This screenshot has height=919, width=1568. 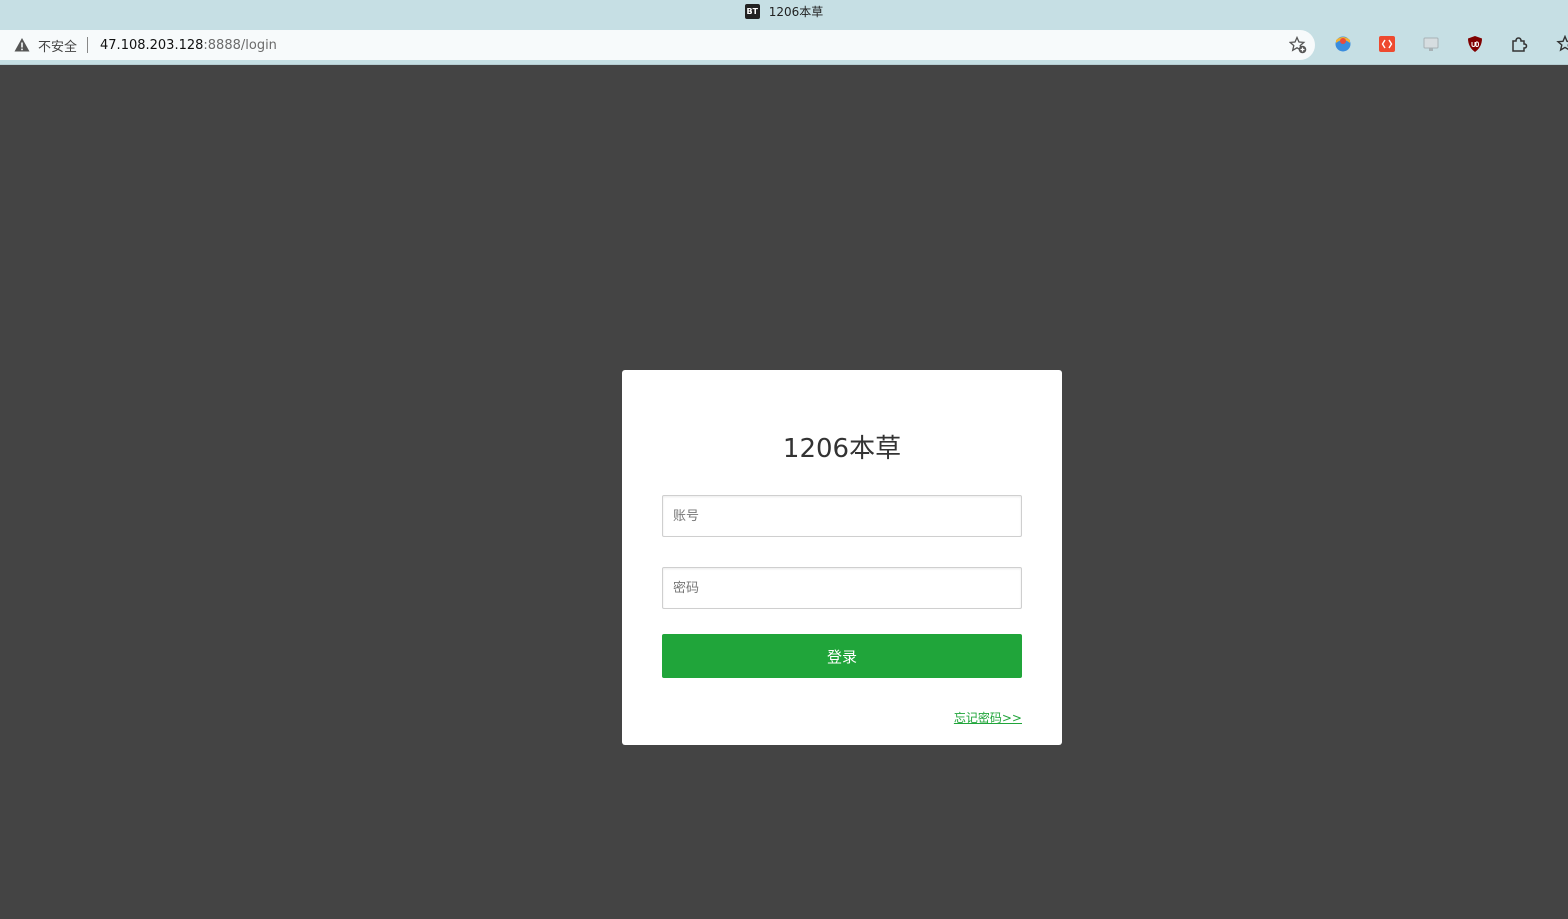 I want to click on login-card: 1206本草 登录 忘记密码>>, so click(x=842, y=557).